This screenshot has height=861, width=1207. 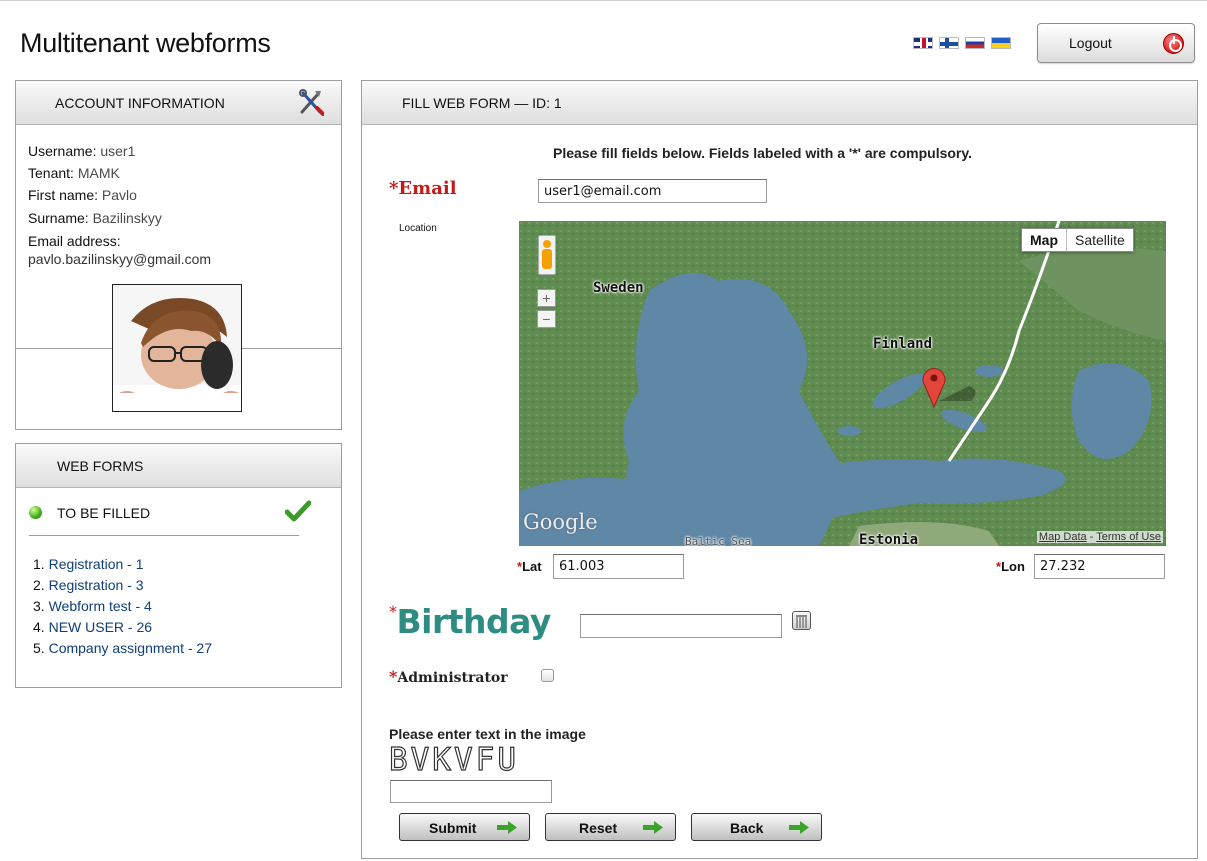 What do you see at coordinates (474, 621) in the screenshot?
I see `birthday-label-text: Birthday` at bounding box center [474, 621].